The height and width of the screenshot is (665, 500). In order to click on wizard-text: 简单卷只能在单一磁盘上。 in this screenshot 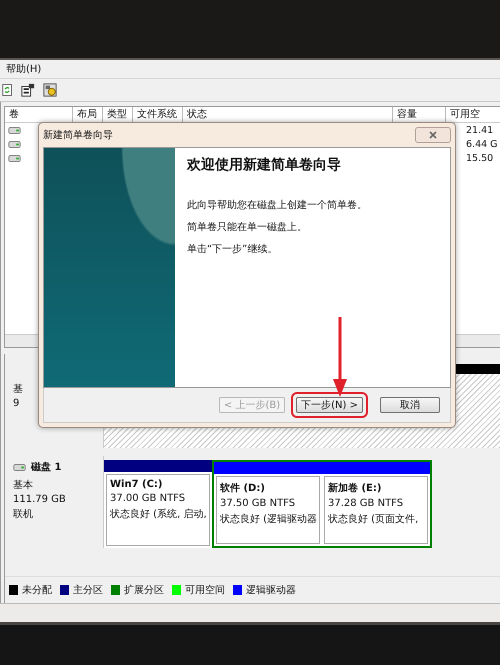, I will do `click(247, 227)`.